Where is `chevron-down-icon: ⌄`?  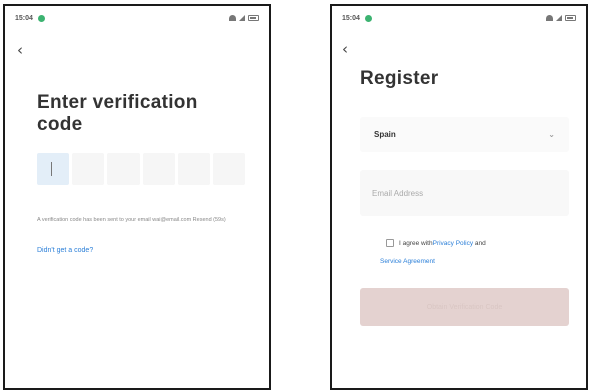 chevron-down-icon: ⌄ is located at coordinates (551, 134).